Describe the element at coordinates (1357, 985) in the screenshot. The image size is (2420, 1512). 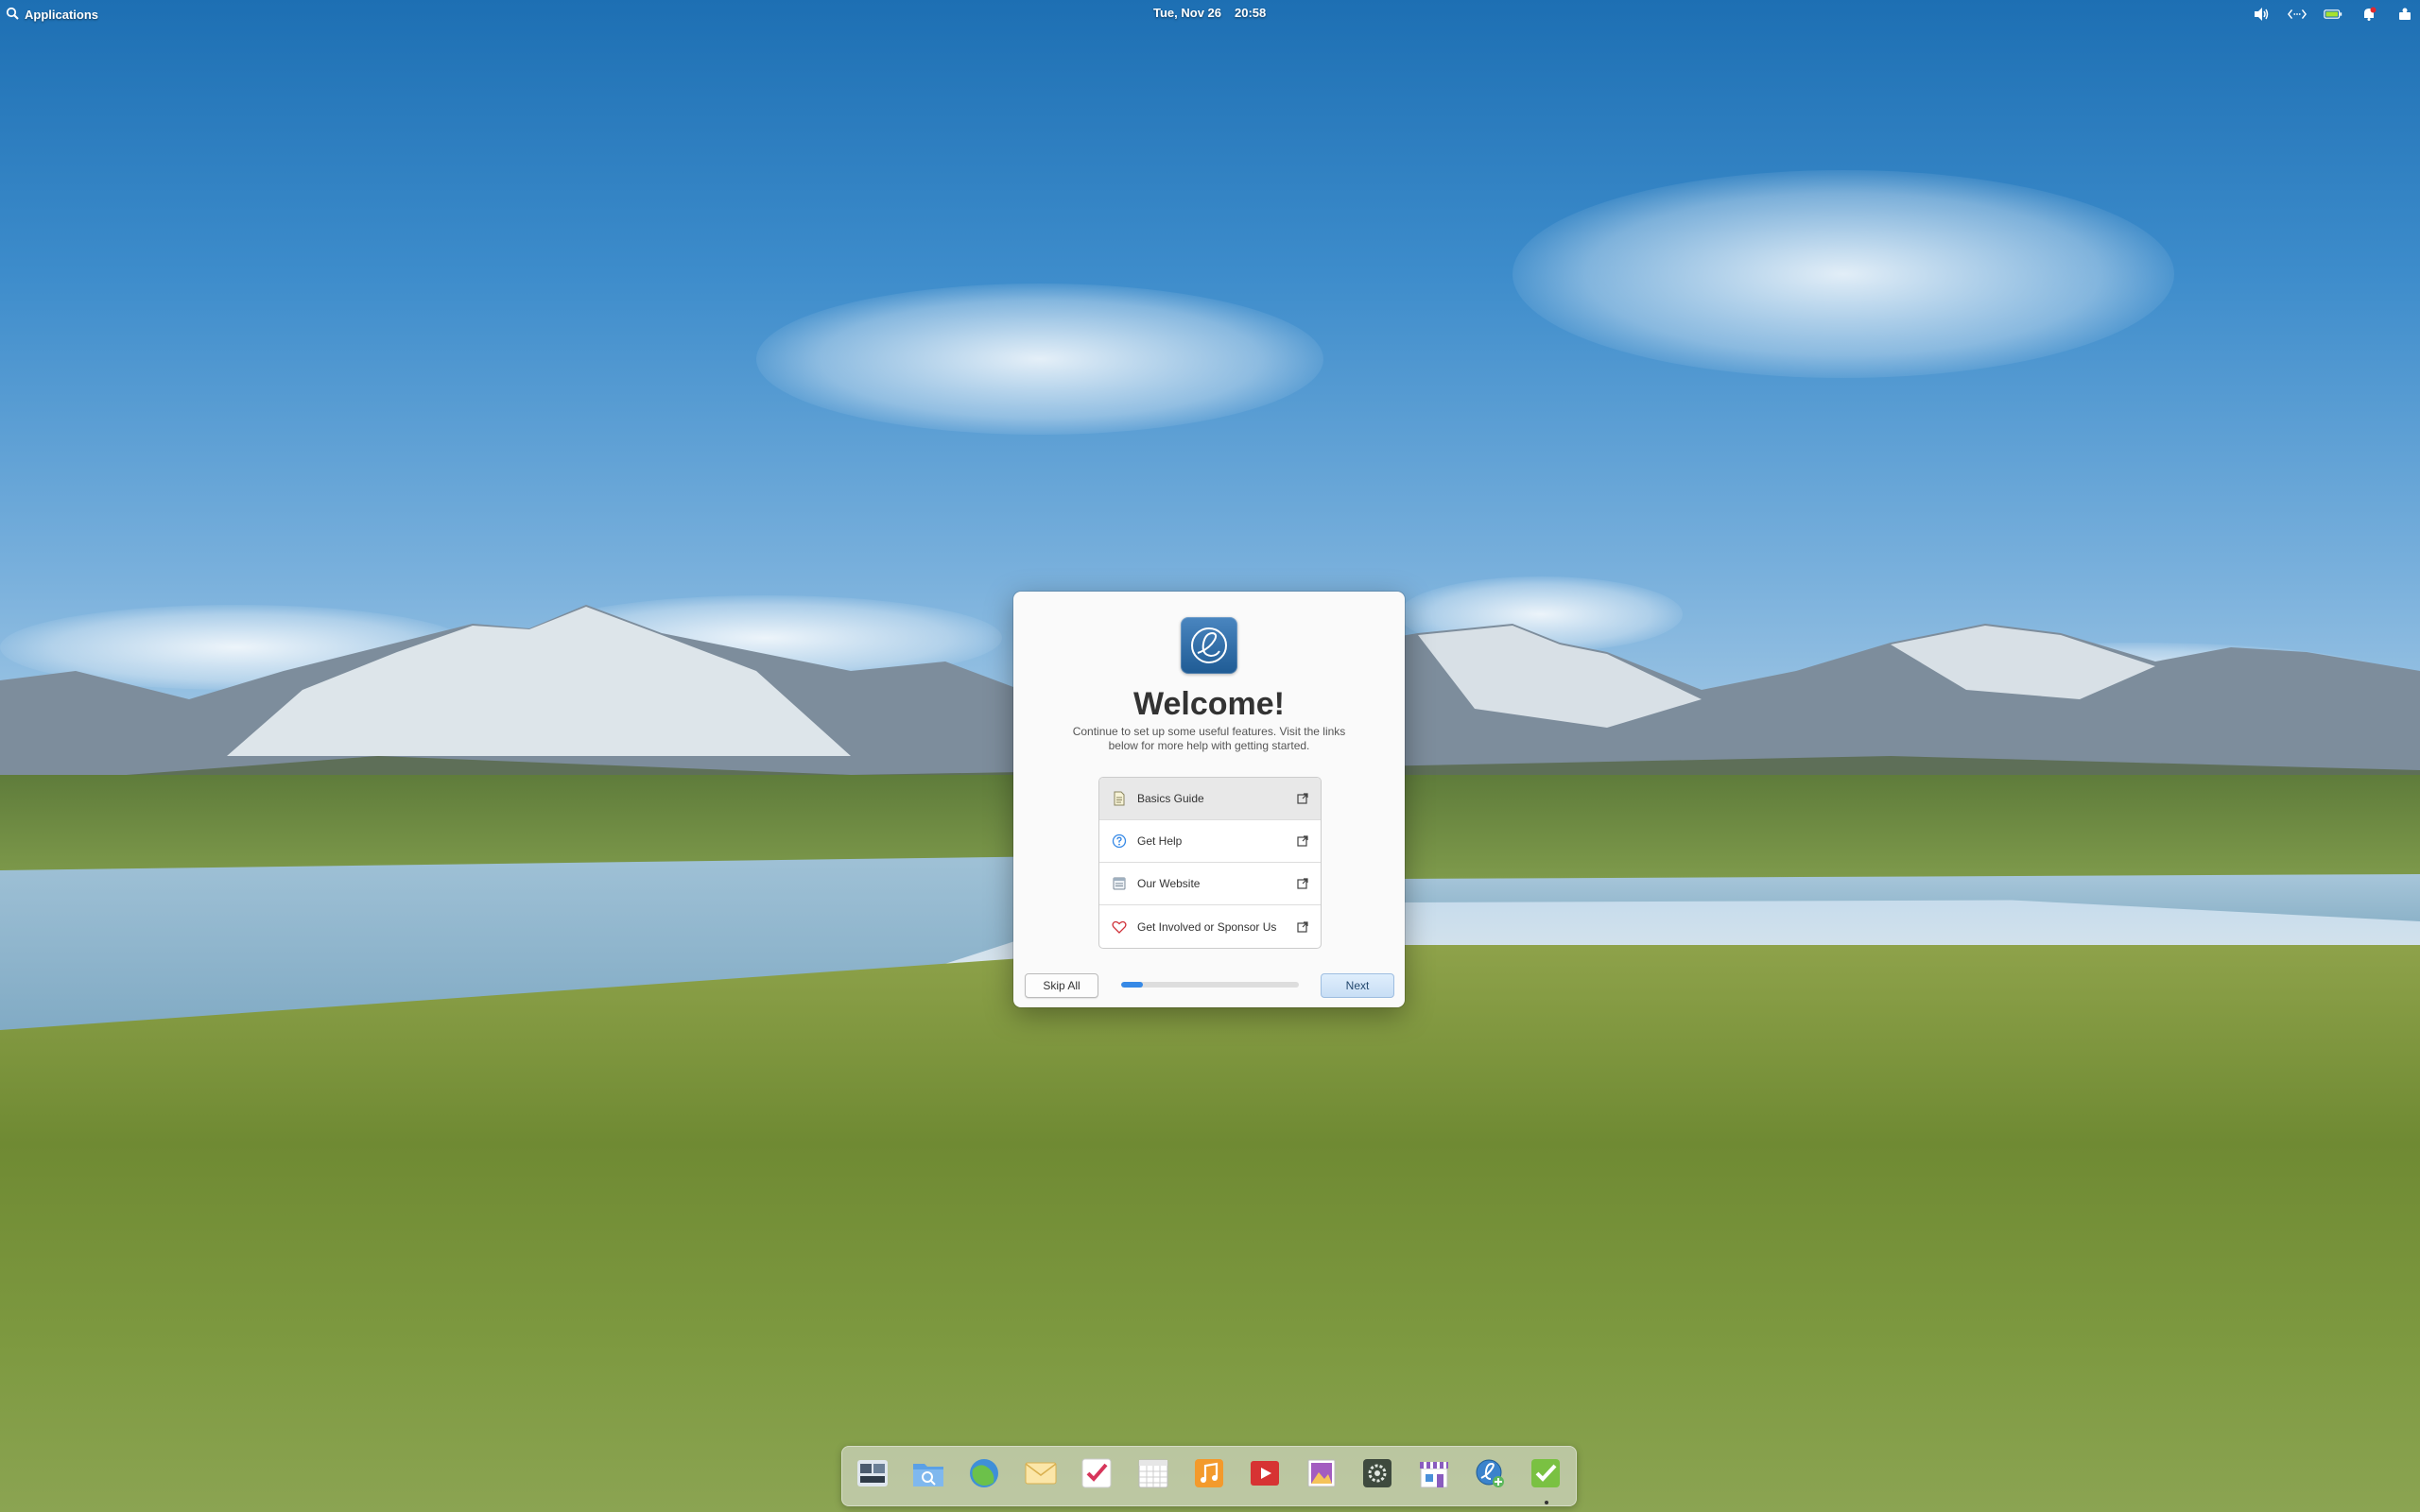
I see `next-button: Next` at that location.